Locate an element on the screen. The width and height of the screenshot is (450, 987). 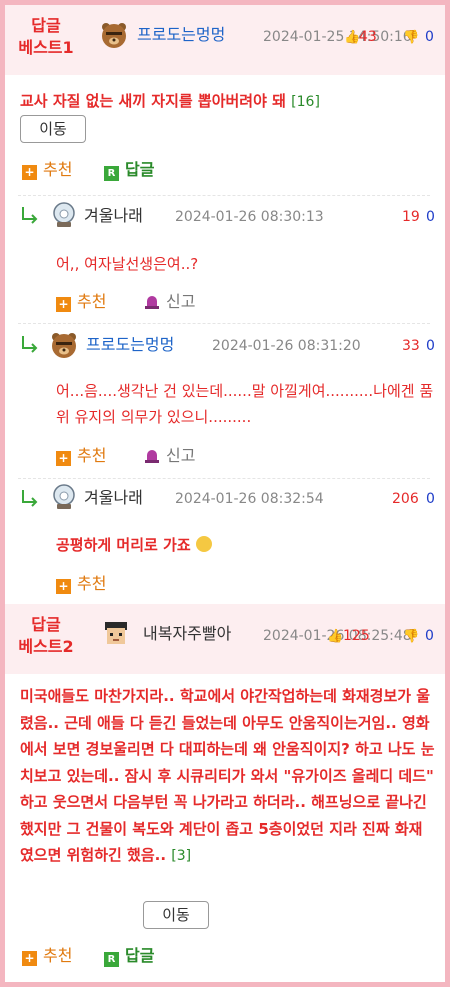
reply1-report-button: 신고 is located at coordinates (169, 302).